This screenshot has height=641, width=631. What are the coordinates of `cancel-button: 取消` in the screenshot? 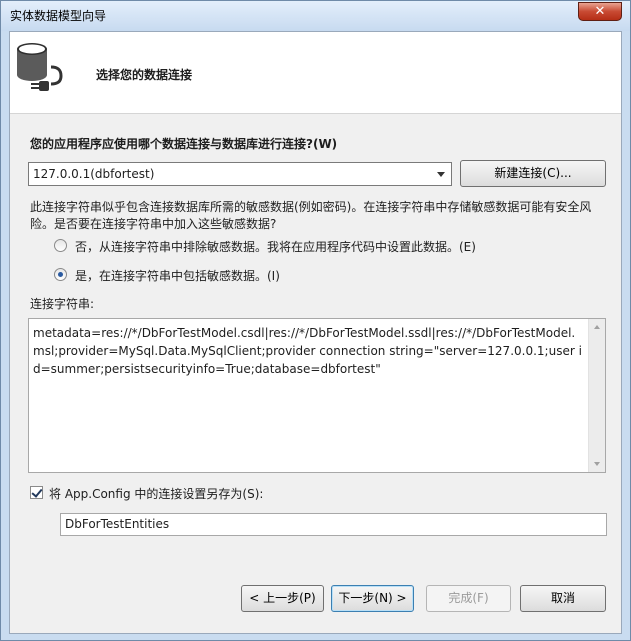 It's located at (563, 598).